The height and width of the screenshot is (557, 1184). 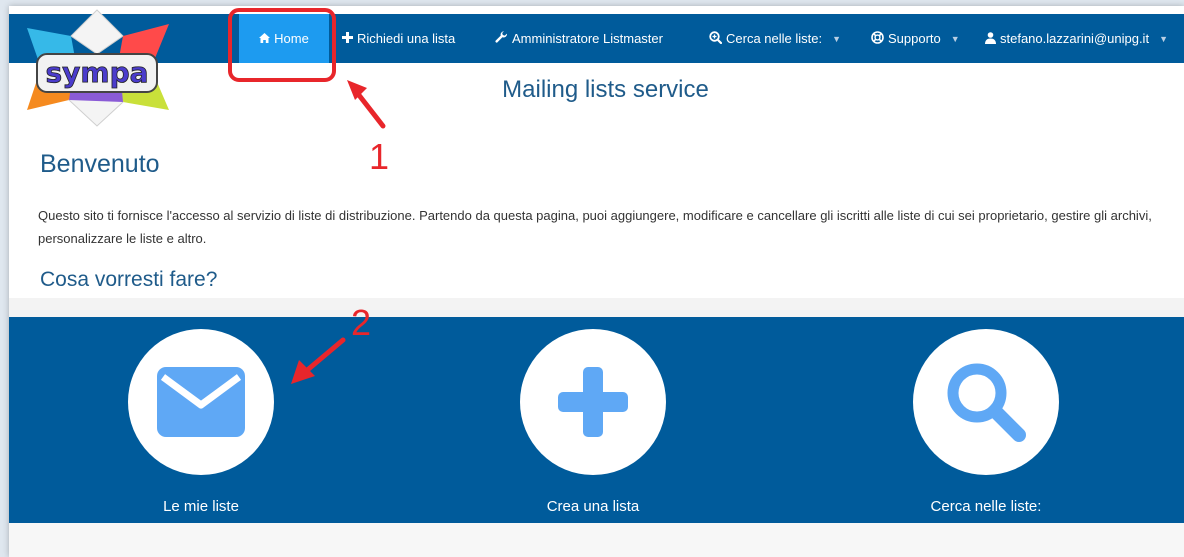 I want to click on my-lists-action: Le mie liste, so click(x=201, y=422).